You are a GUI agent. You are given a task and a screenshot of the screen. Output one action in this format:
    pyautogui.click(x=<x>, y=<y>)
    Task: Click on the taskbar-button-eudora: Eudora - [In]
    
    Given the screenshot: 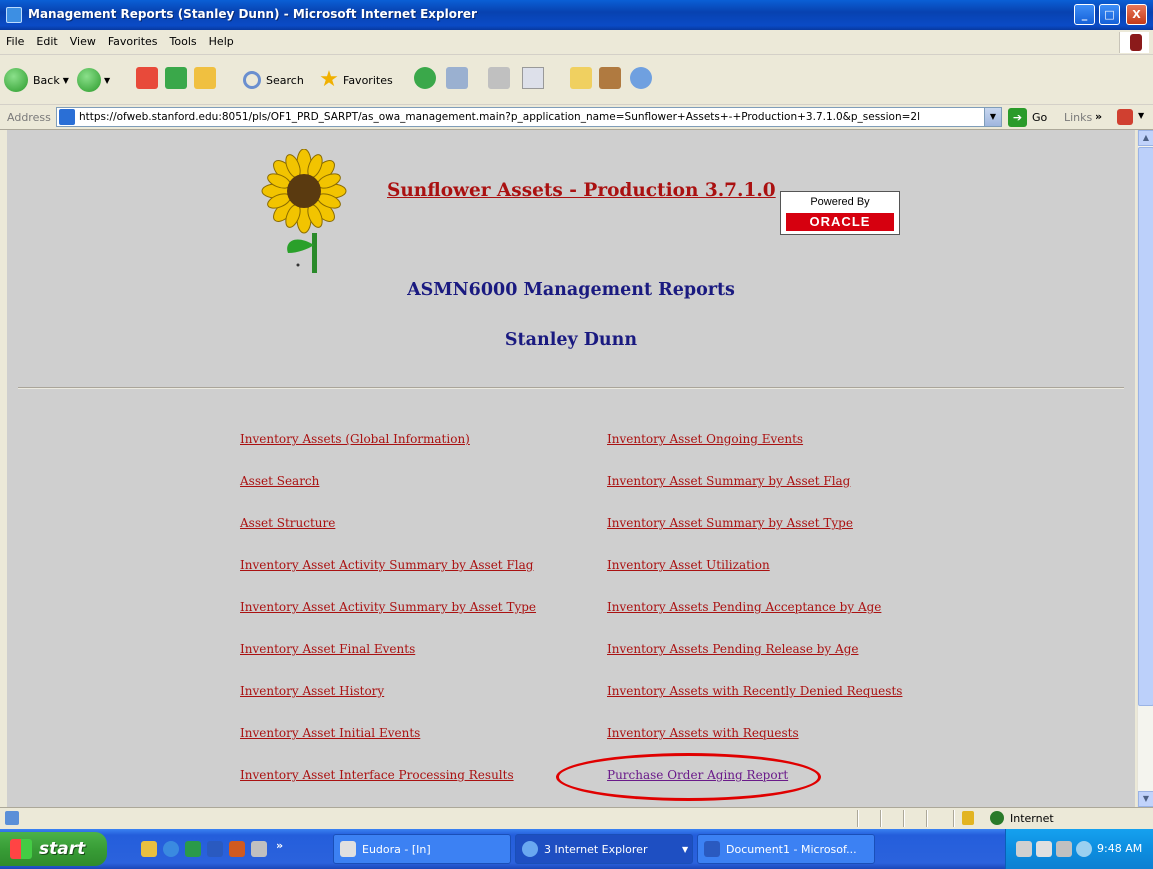 What is the action you would take?
    pyautogui.click(x=422, y=849)
    